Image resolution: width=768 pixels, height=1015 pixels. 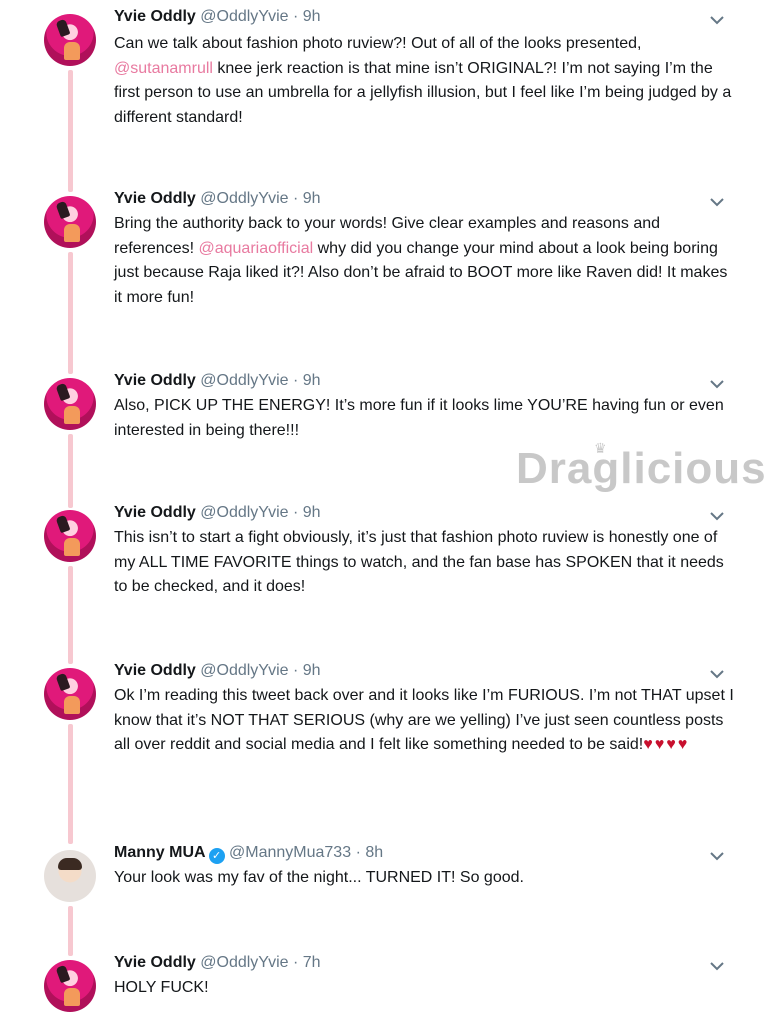 What do you see at coordinates (290, 852) in the screenshot?
I see `user-handle: @MannyMua733` at bounding box center [290, 852].